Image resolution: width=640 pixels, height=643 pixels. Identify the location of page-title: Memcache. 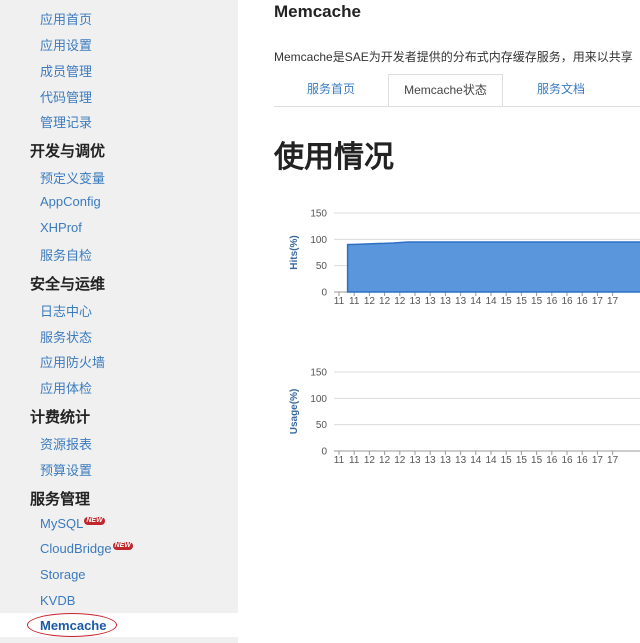
(317, 11).